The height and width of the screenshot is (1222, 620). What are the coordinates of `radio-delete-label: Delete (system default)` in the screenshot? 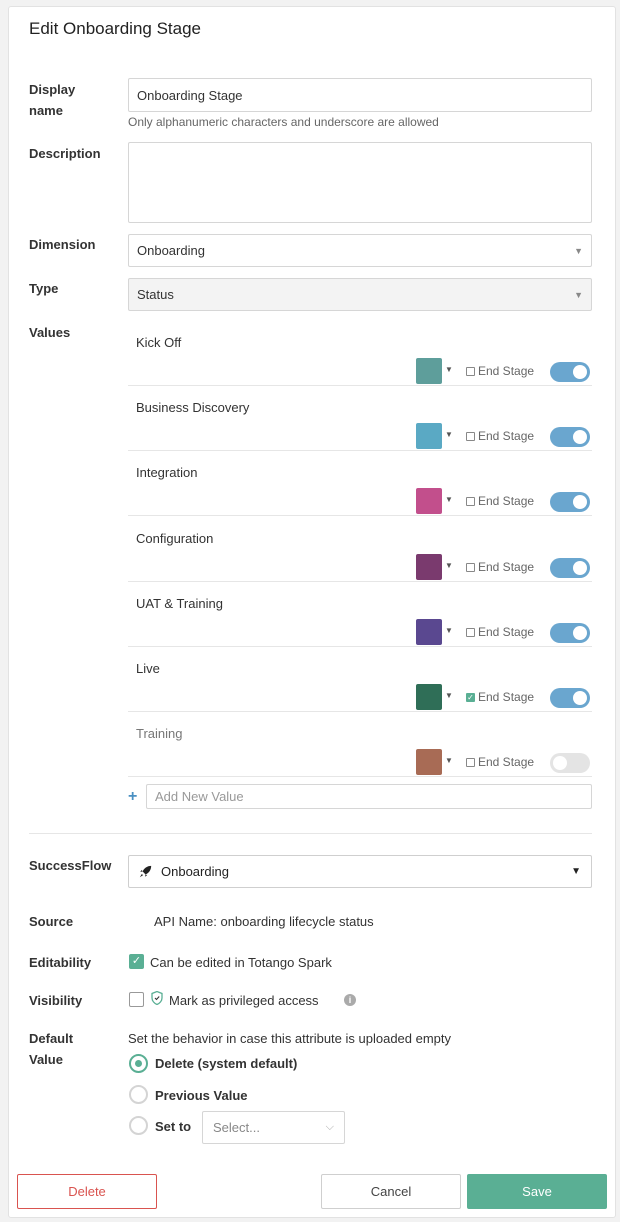 It's located at (226, 1063).